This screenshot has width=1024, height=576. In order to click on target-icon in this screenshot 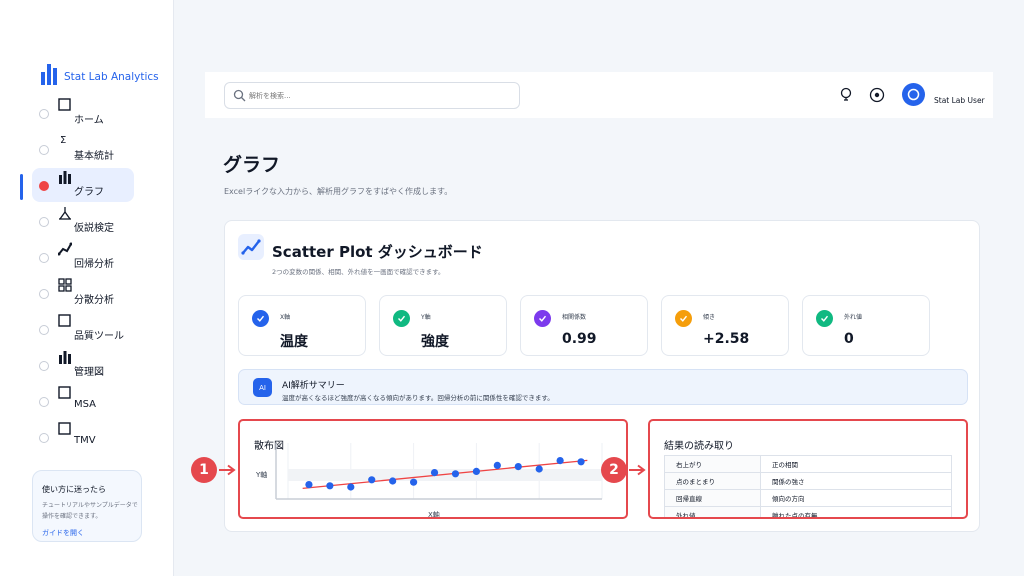, I will do `click(877, 95)`.